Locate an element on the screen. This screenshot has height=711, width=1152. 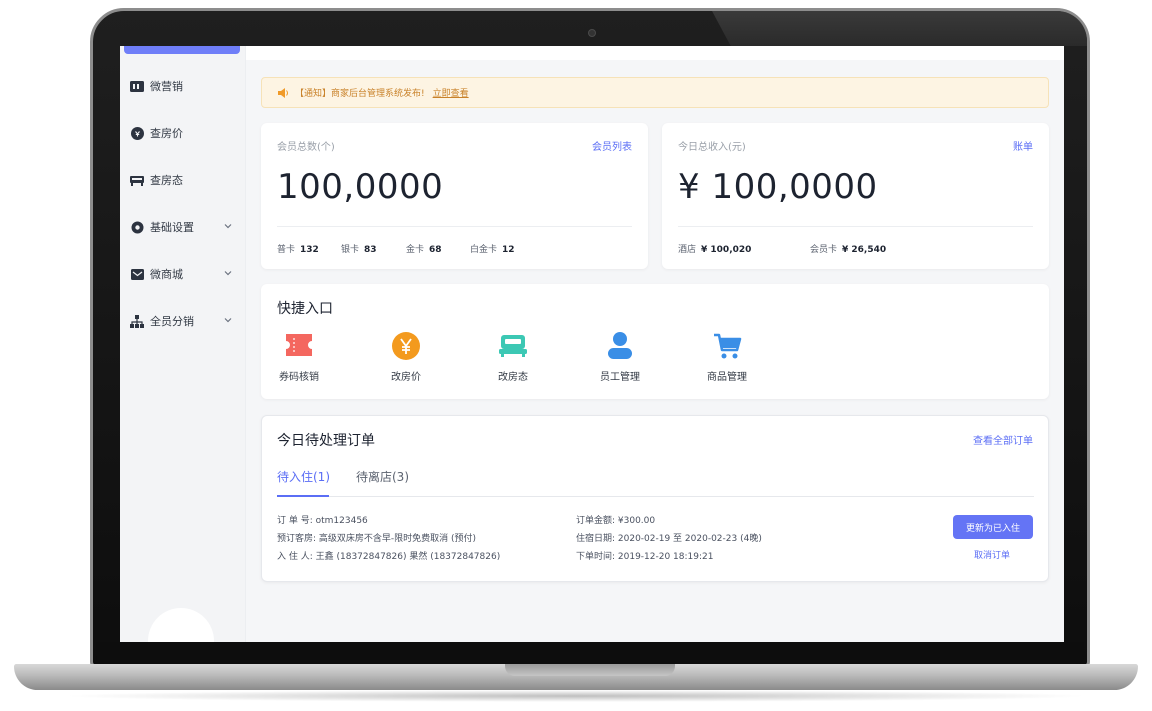
quick-entry-label: 改房价 is located at coordinates (406, 377).